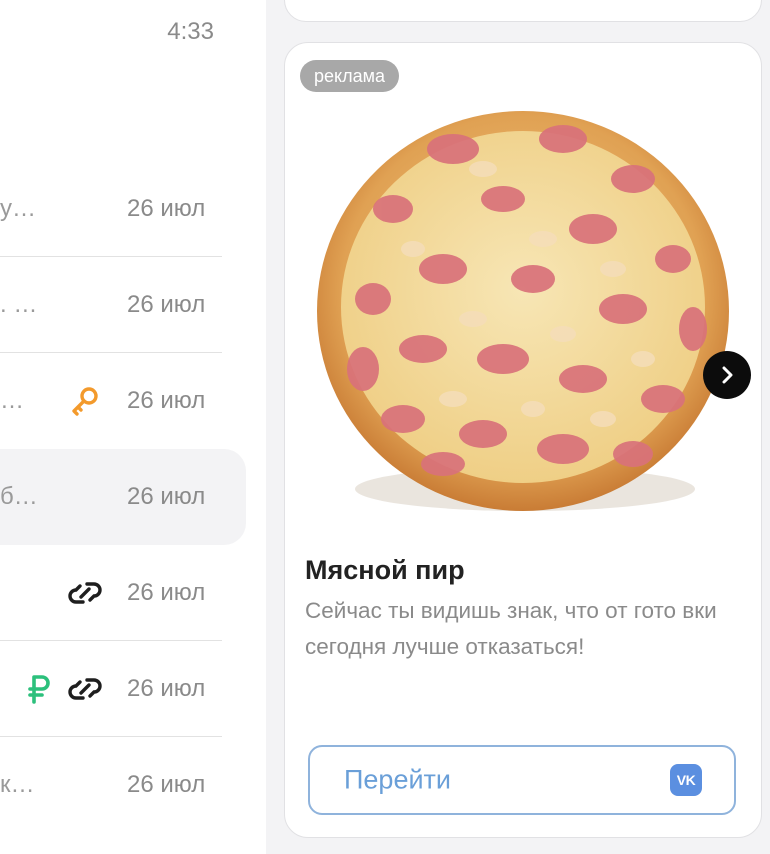 Image resolution: width=770 pixels, height=854 pixels. I want to click on vk-logo-icon: VK, so click(686, 780).